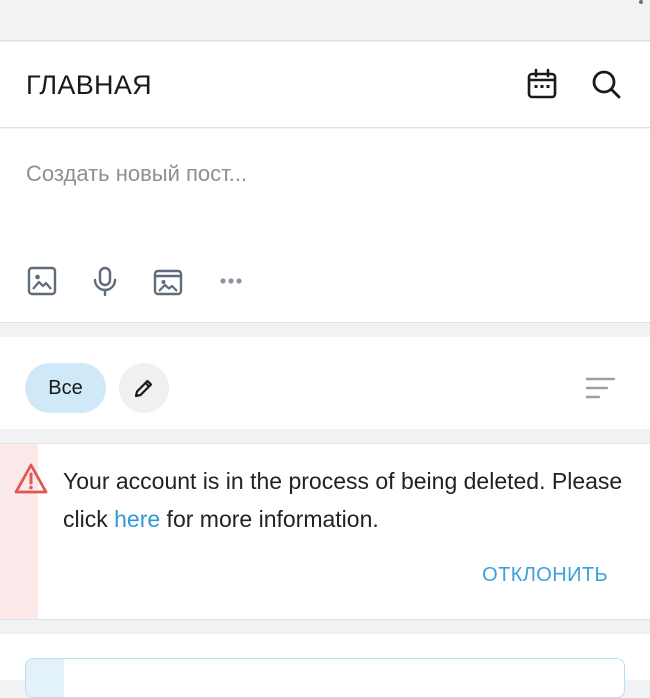  I want to click on more-options-button, so click(231, 281).